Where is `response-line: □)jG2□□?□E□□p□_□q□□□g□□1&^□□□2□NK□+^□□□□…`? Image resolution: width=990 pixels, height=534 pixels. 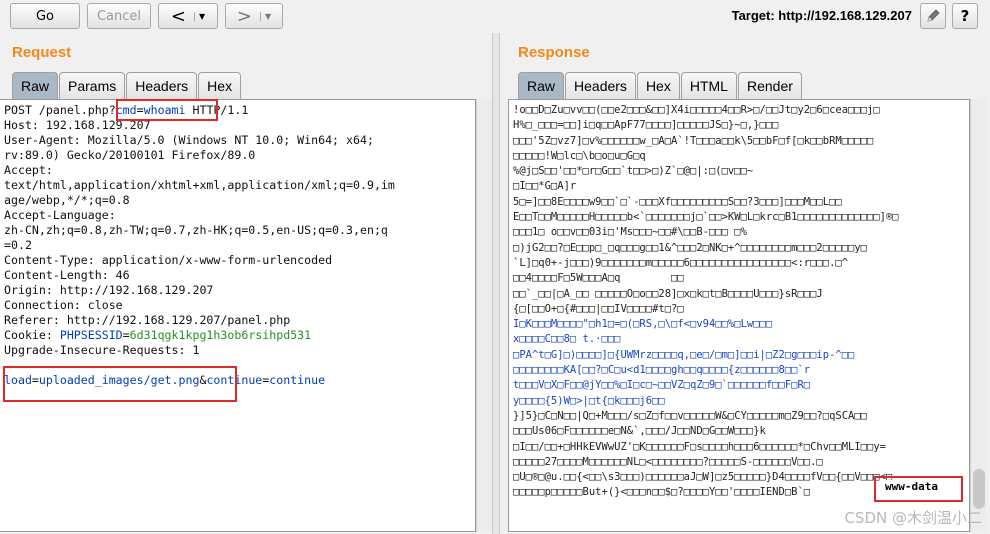 response-line: □)jG2□□?□E□□p□_□q□□□g□□1&^□□□2□NK□+^□□□□… is located at coordinates (690, 247).